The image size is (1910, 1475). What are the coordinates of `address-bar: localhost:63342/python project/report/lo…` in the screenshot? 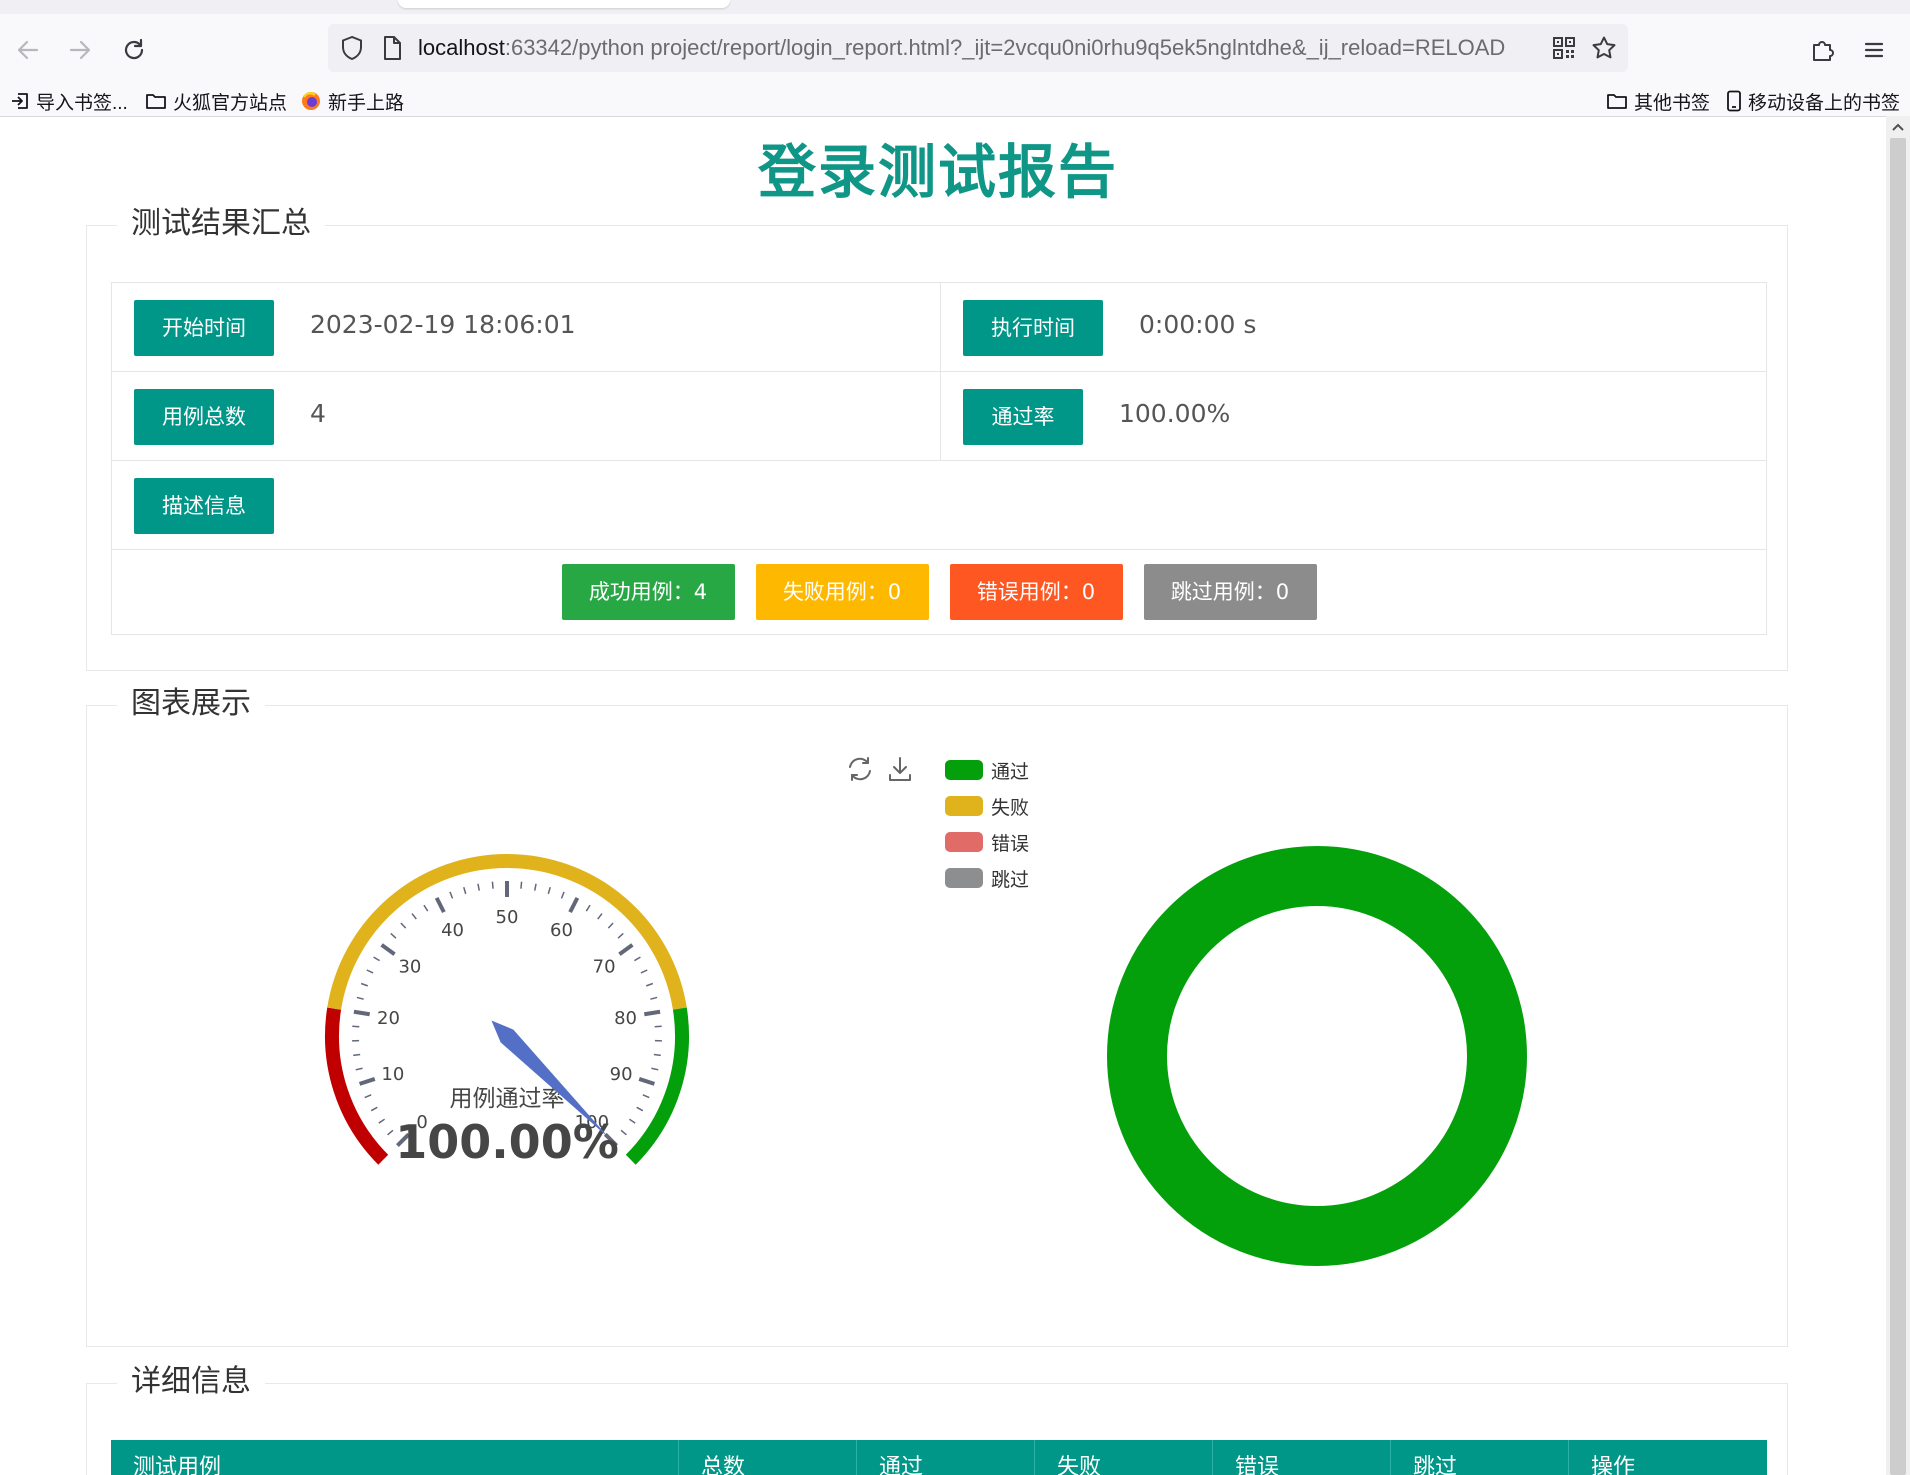 It's located at (978, 48).